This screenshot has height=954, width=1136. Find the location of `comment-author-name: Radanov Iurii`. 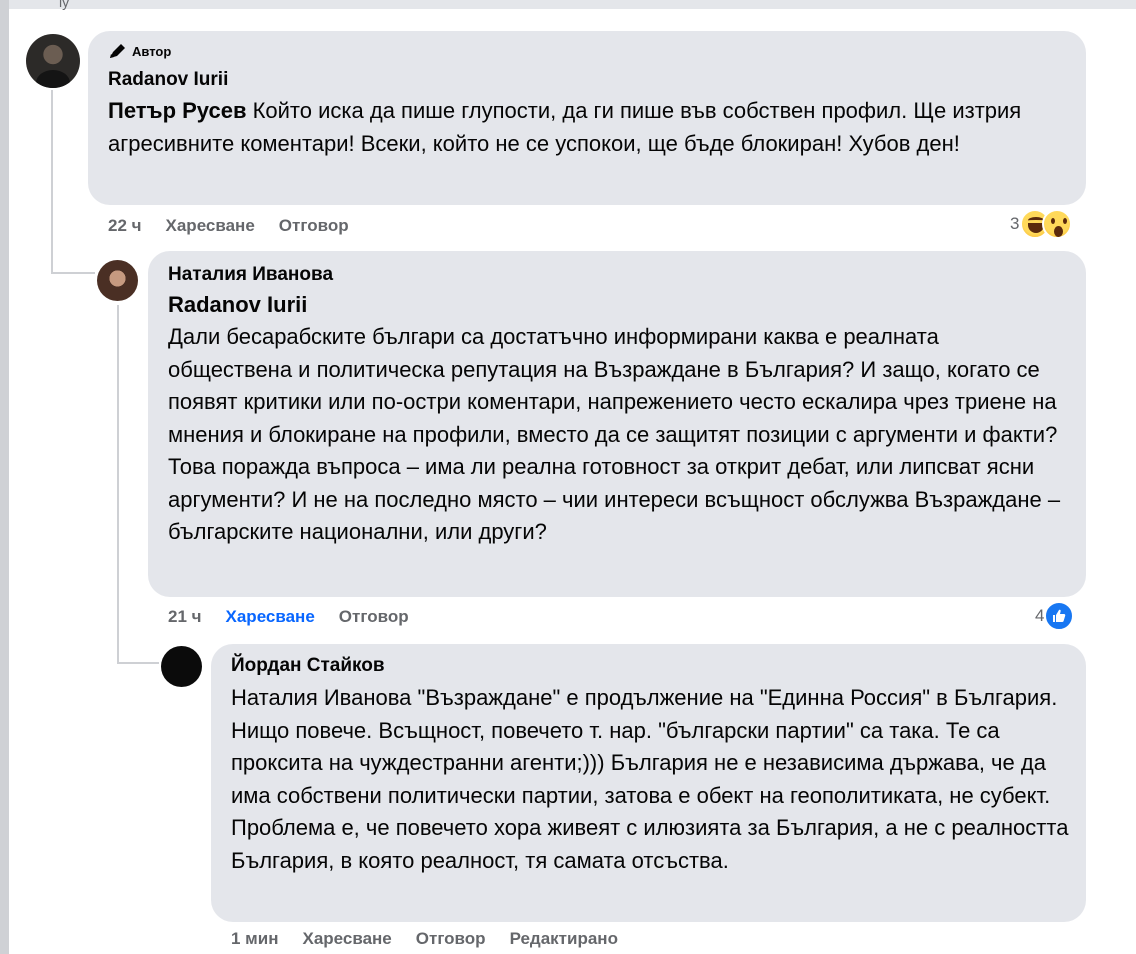

comment-author-name: Radanov Iurii is located at coordinates (168, 80).